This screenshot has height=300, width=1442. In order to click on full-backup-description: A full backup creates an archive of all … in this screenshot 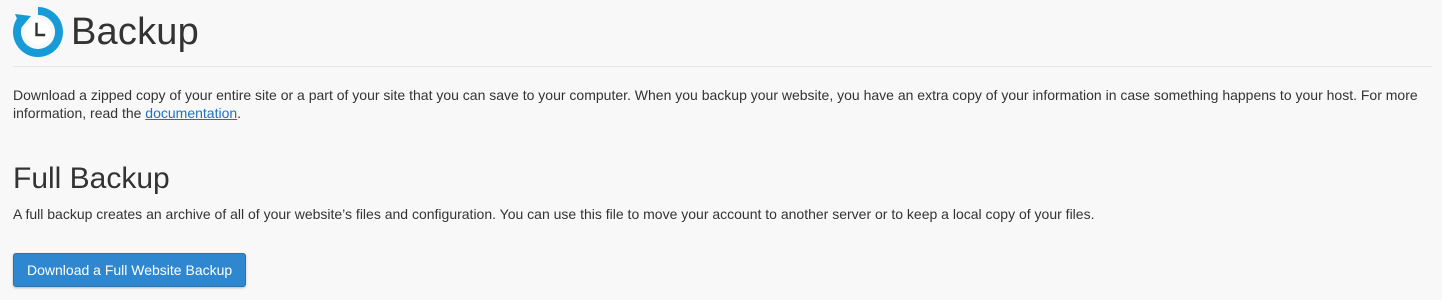, I will do `click(554, 214)`.